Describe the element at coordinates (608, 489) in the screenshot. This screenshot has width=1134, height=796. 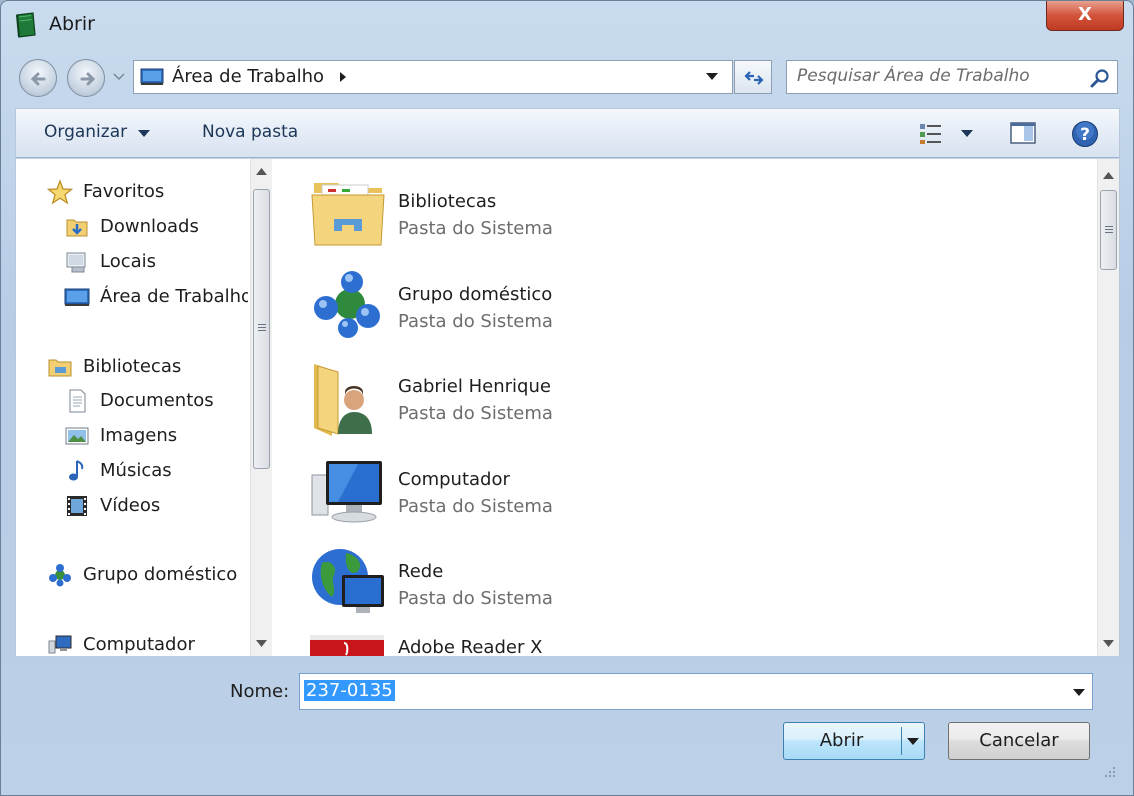
I see `list-item: Computador Pasta do Sistema` at that location.